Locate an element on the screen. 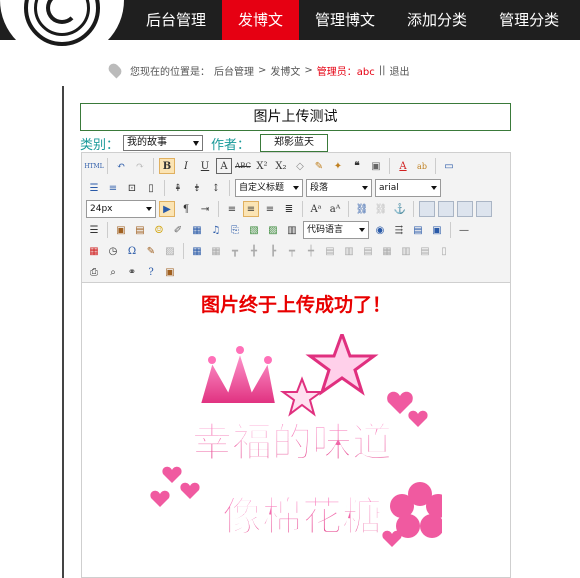  bold-icon: B is located at coordinates (167, 166).